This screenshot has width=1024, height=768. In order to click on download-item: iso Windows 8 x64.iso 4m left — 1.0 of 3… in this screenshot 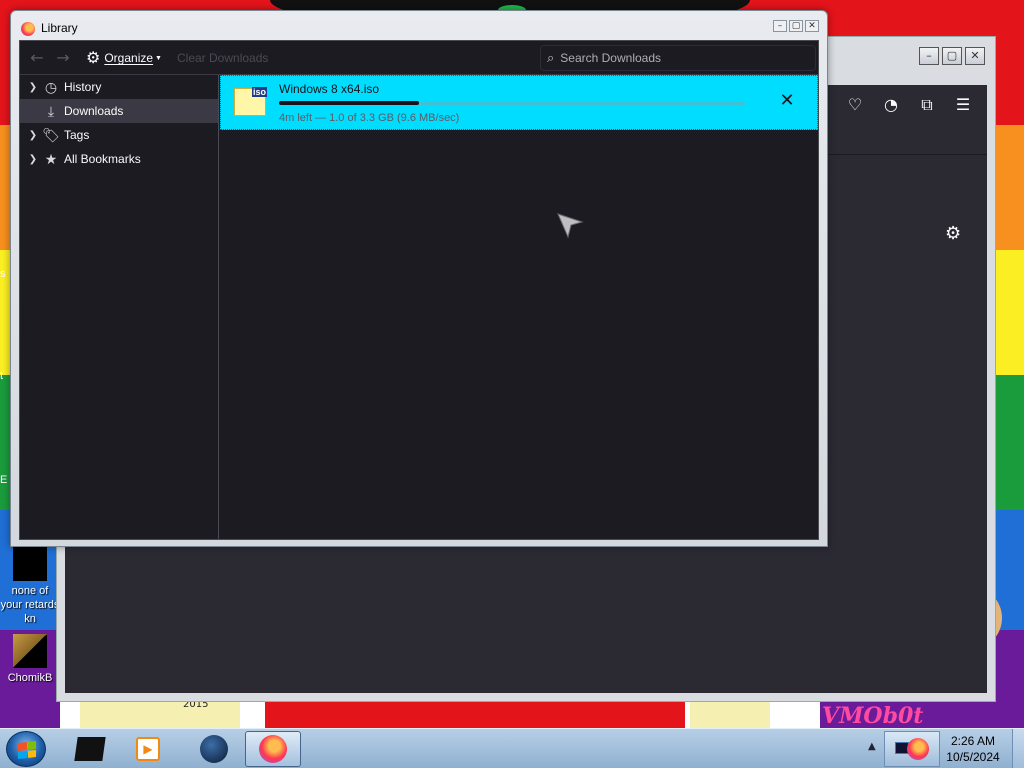, I will do `click(519, 102)`.